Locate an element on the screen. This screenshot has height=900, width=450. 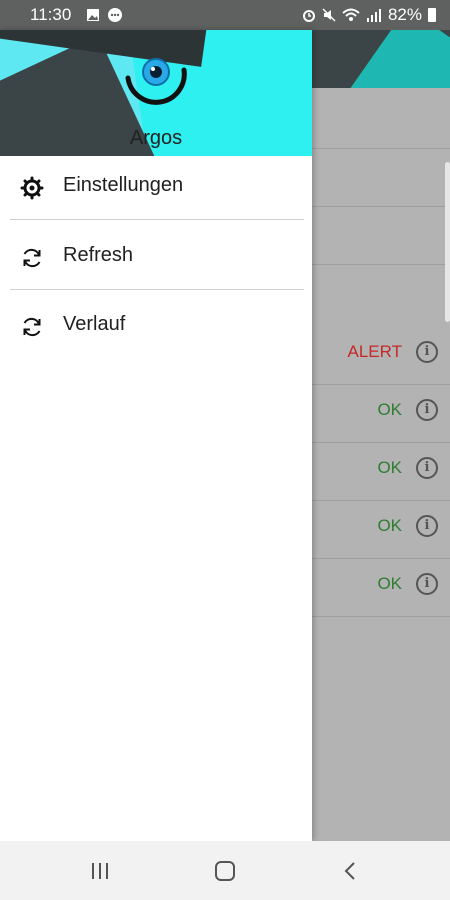
app-logo is located at coordinates (156, 81).